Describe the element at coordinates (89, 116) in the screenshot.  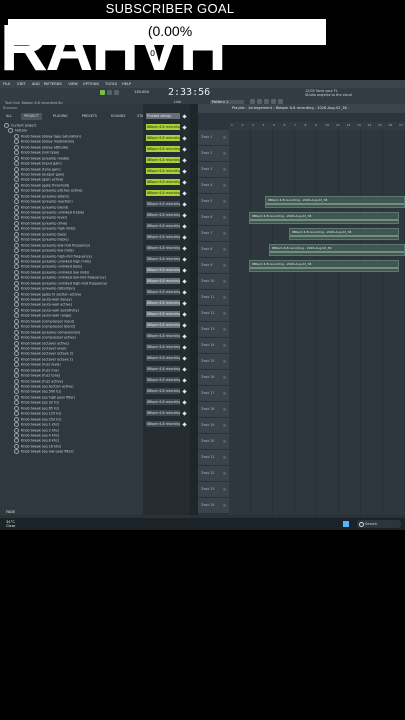
I see `browser-tab-presets: PRESETS` at that location.